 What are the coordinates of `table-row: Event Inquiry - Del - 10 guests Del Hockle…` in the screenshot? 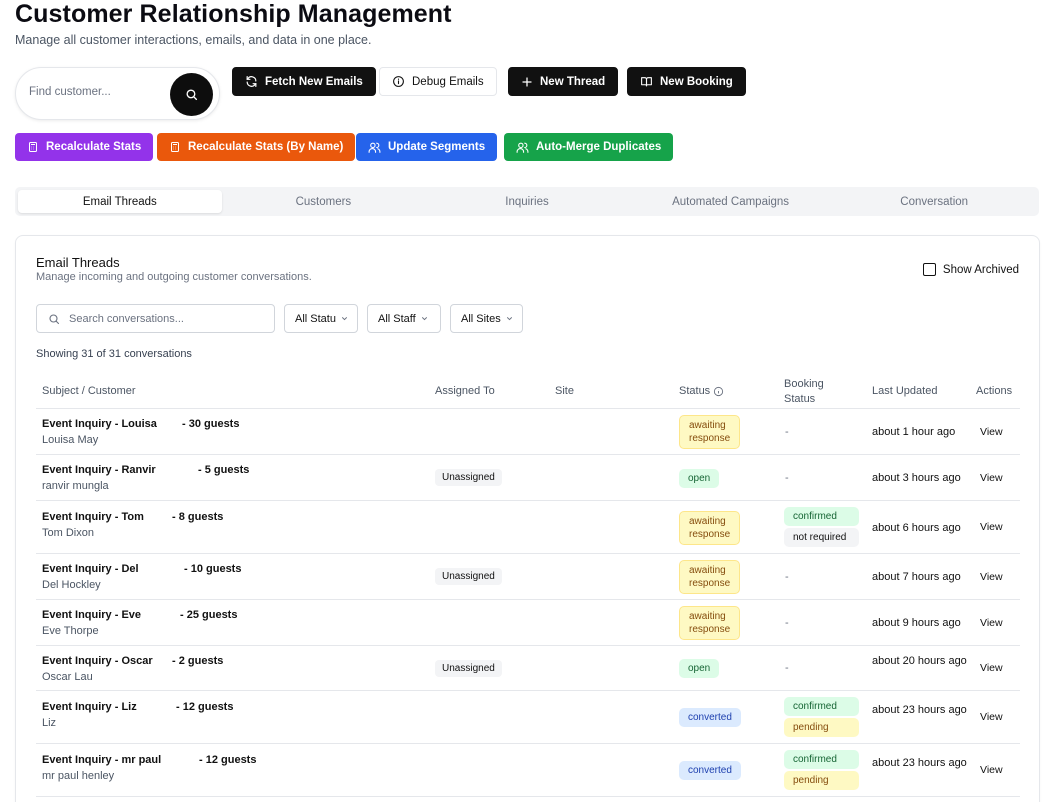 It's located at (528, 577).